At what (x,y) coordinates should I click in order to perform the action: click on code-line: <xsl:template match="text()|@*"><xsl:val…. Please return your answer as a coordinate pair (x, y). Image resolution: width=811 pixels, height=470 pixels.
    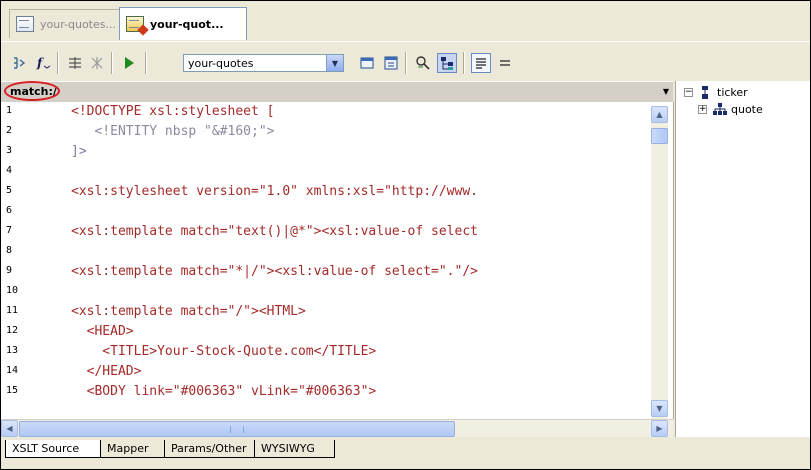
    Looking at the image, I should click on (274, 231).